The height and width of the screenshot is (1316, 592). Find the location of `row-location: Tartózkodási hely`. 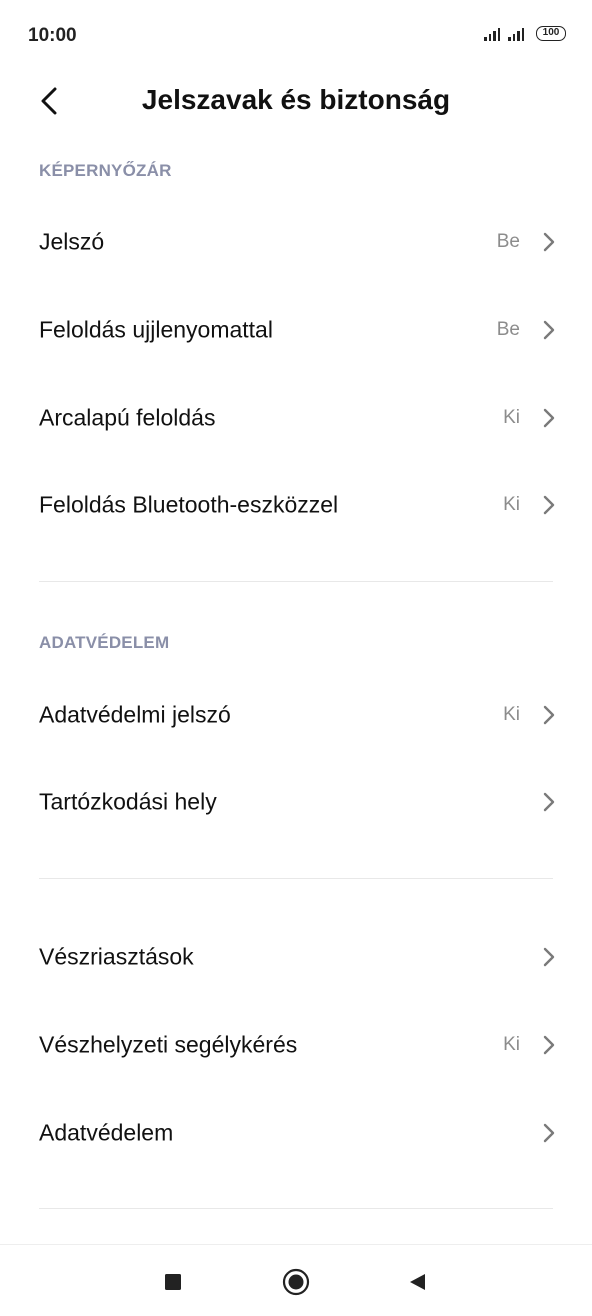

row-location: Tartózkodási hely is located at coordinates (296, 802).